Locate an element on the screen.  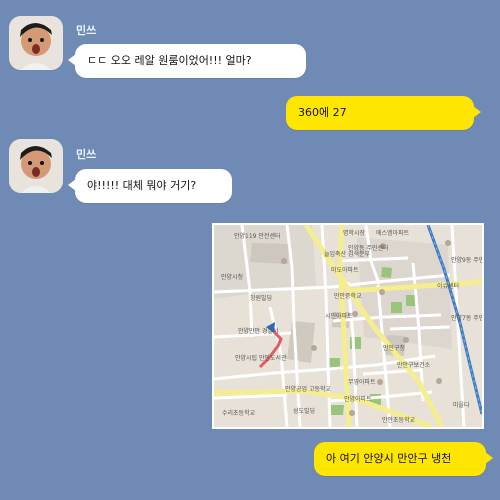
map-label: 창원빌딩 is located at coordinates (261, 298).